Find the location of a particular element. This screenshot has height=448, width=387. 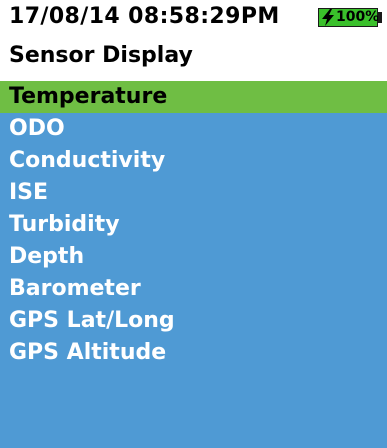

menu-item-temperature: Temperature is located at coordinates (193, 97).